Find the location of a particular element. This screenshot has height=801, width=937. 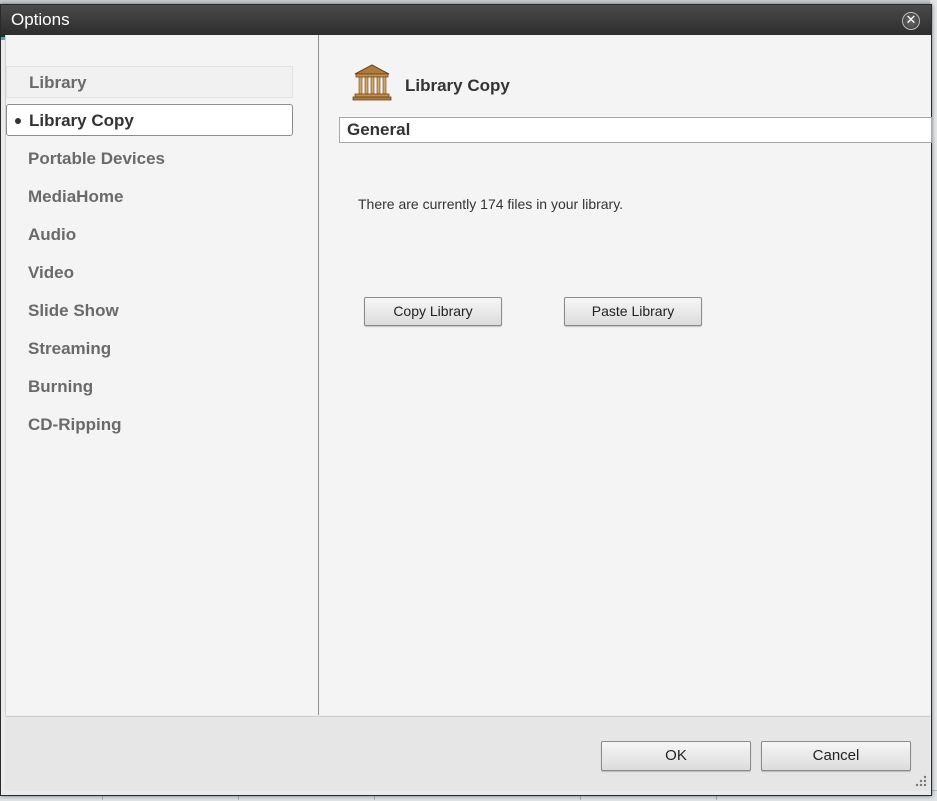

sidebar-item-portable-devices: Portable Devices is located at coordinates (149, 159).